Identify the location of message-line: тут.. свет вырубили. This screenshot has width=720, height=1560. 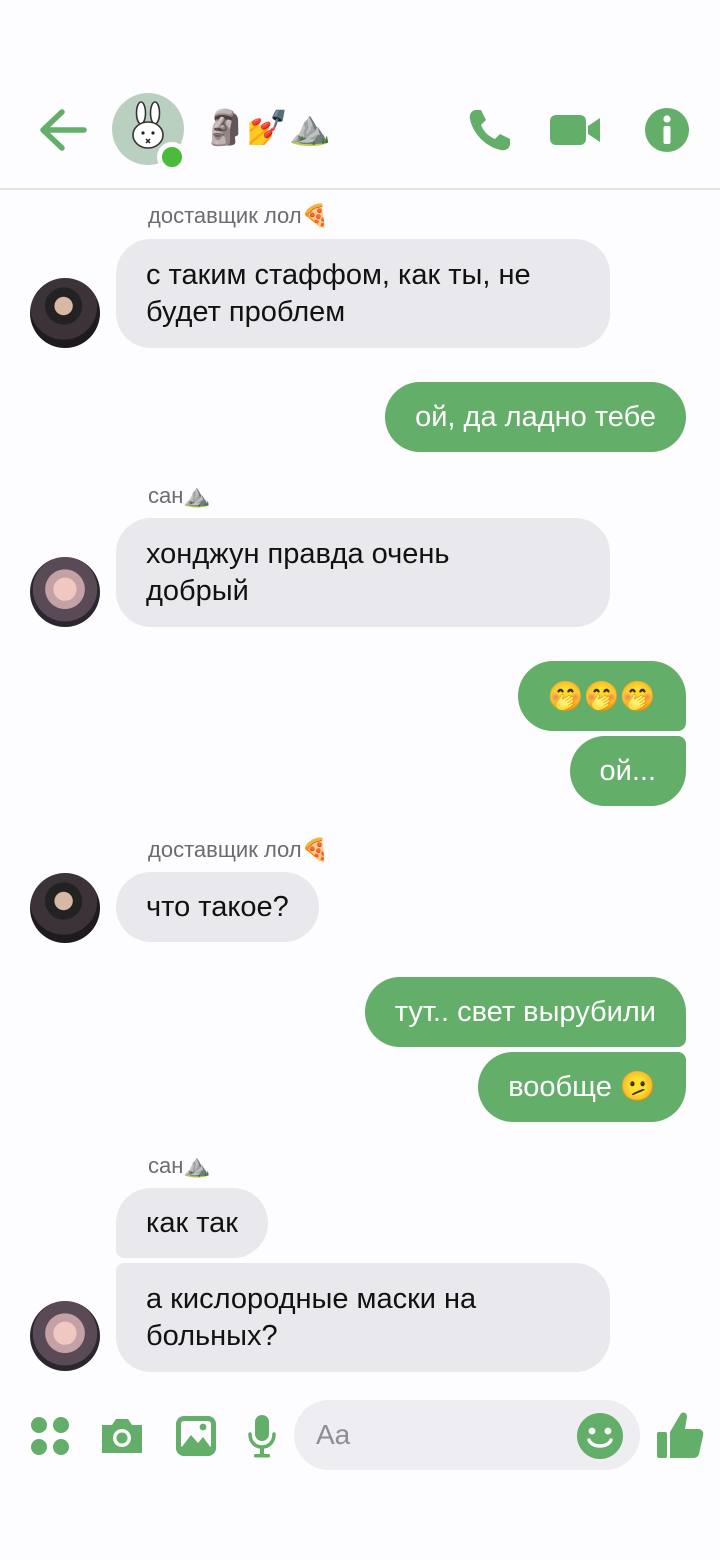
(525, 1011).